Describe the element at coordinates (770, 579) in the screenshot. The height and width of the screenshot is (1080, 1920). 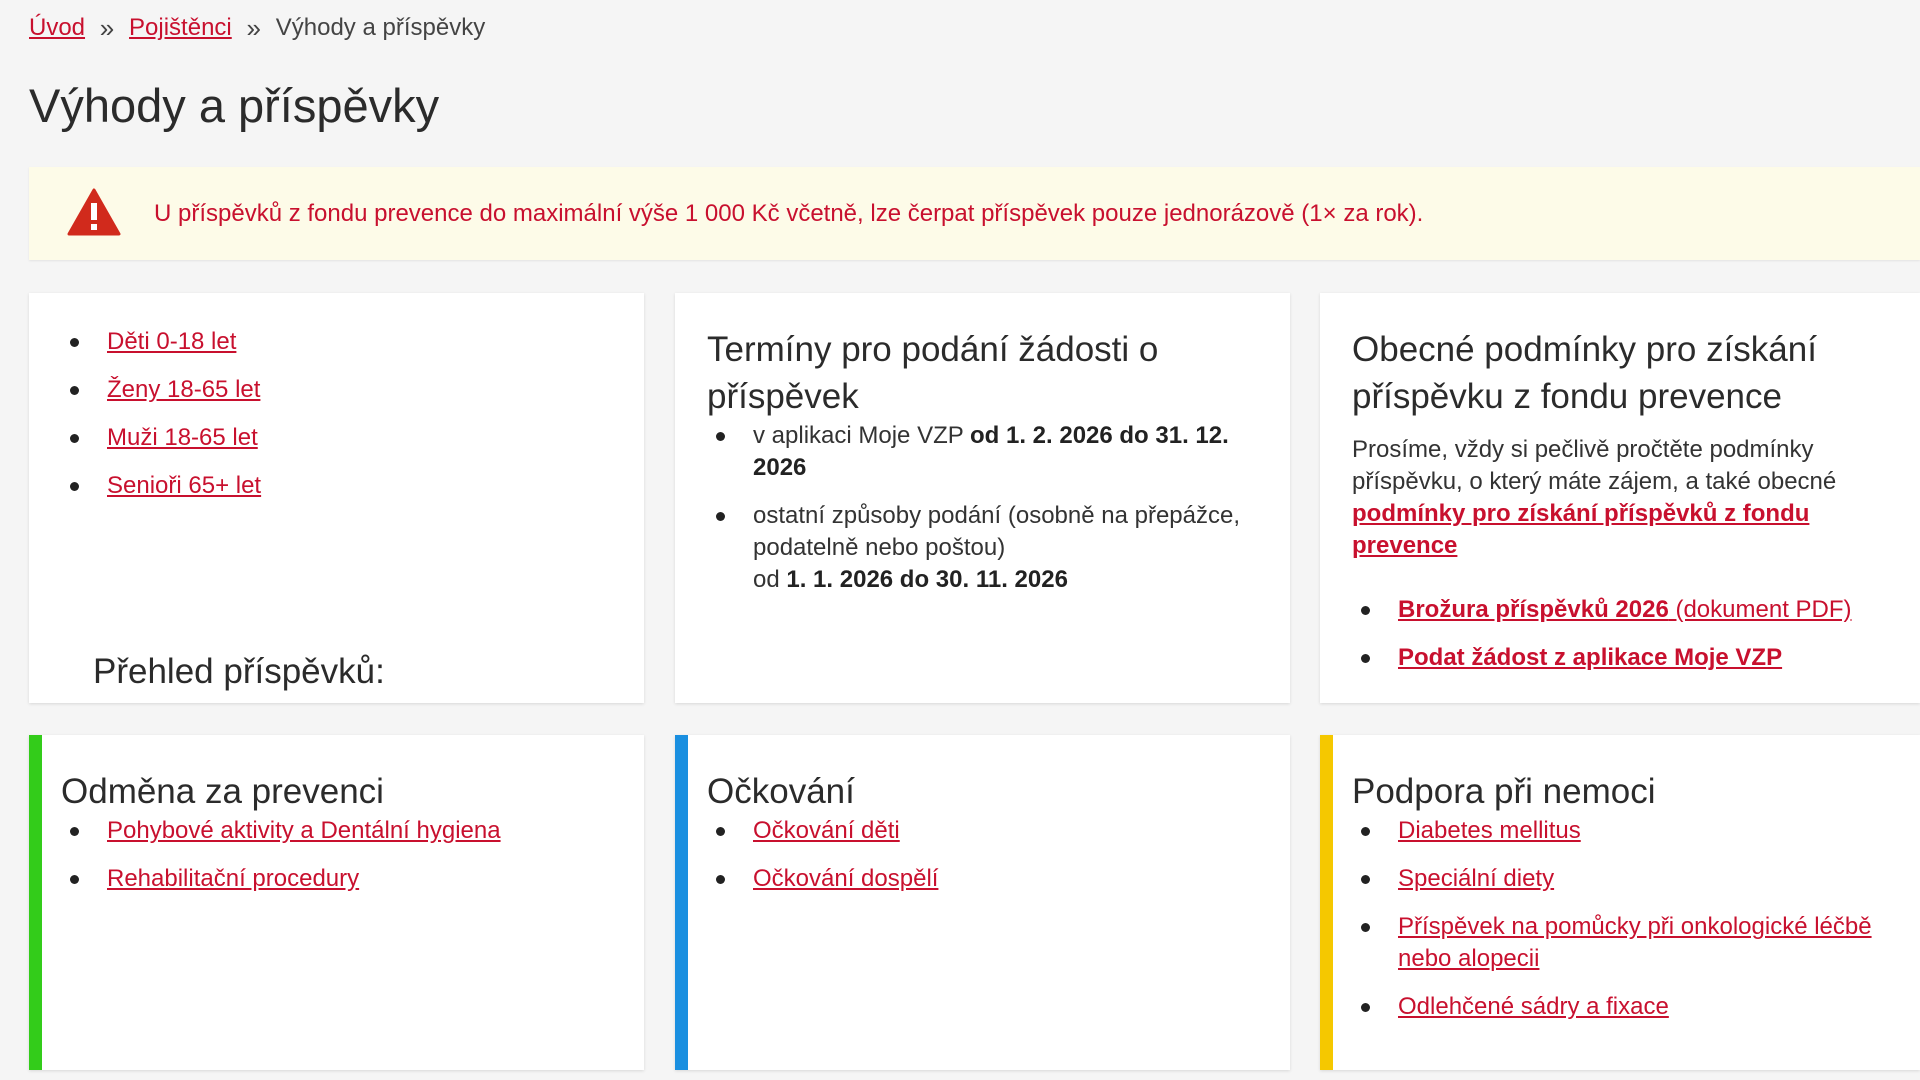
I see `deadline-other-prefix: od` at that location.